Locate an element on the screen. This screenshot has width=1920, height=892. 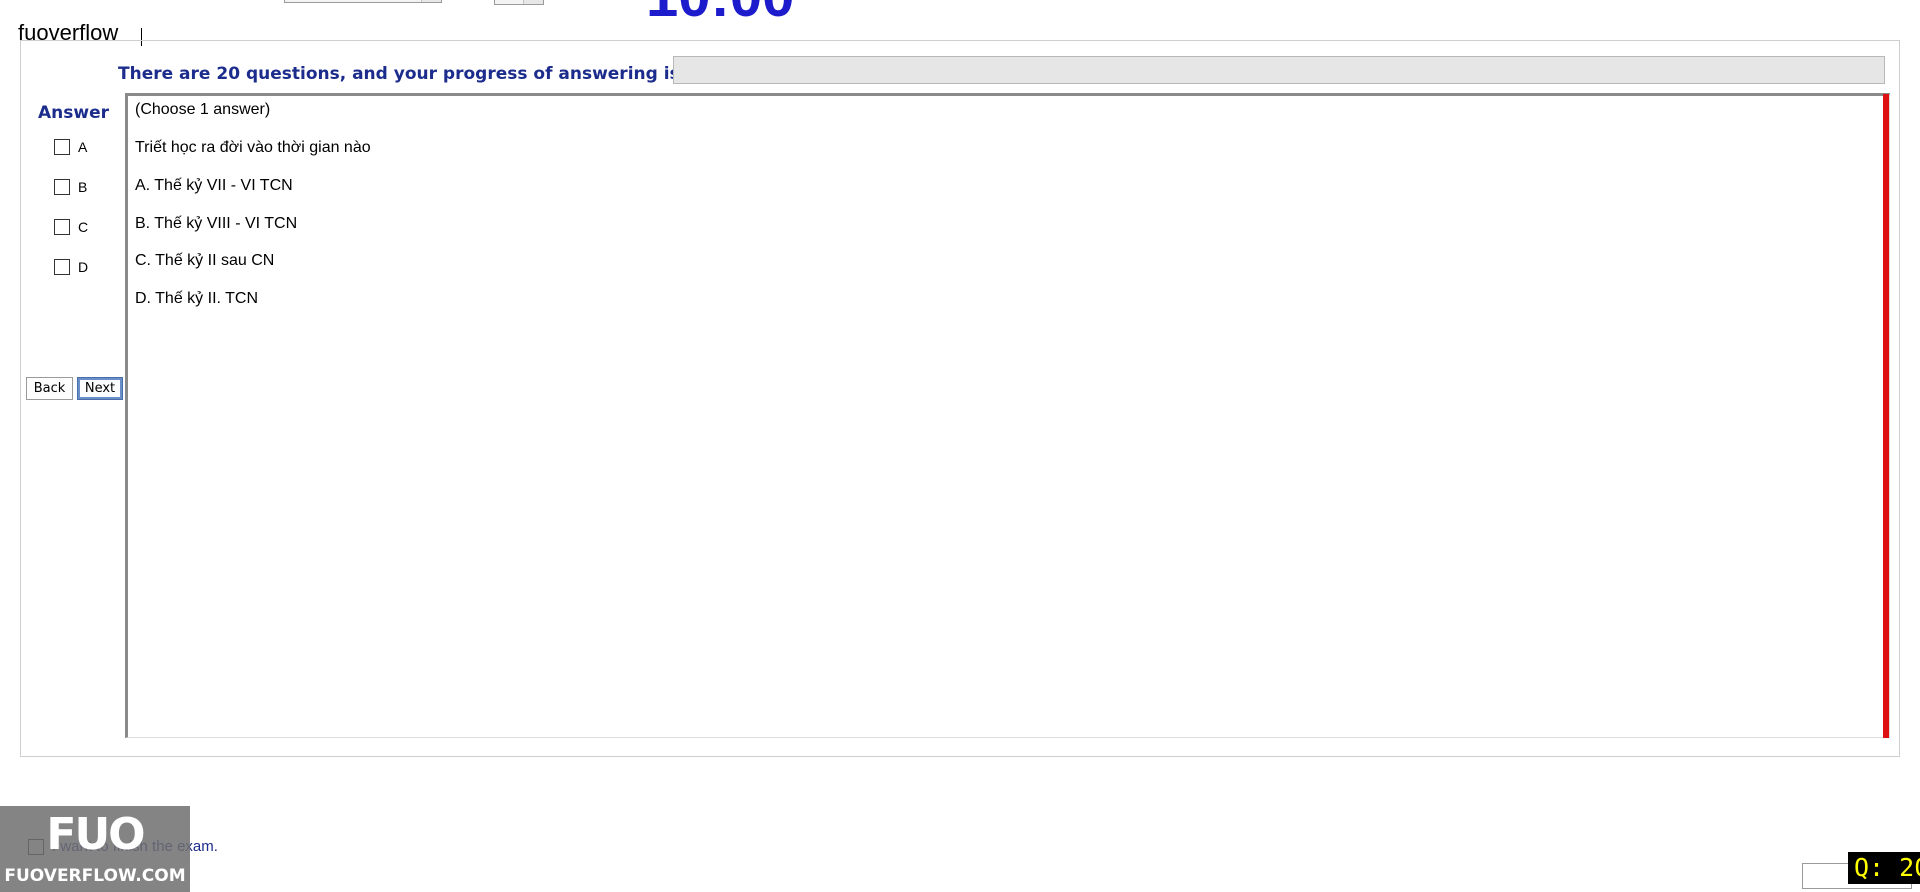
answer-option-a: A is located at coordinates (70, 147).